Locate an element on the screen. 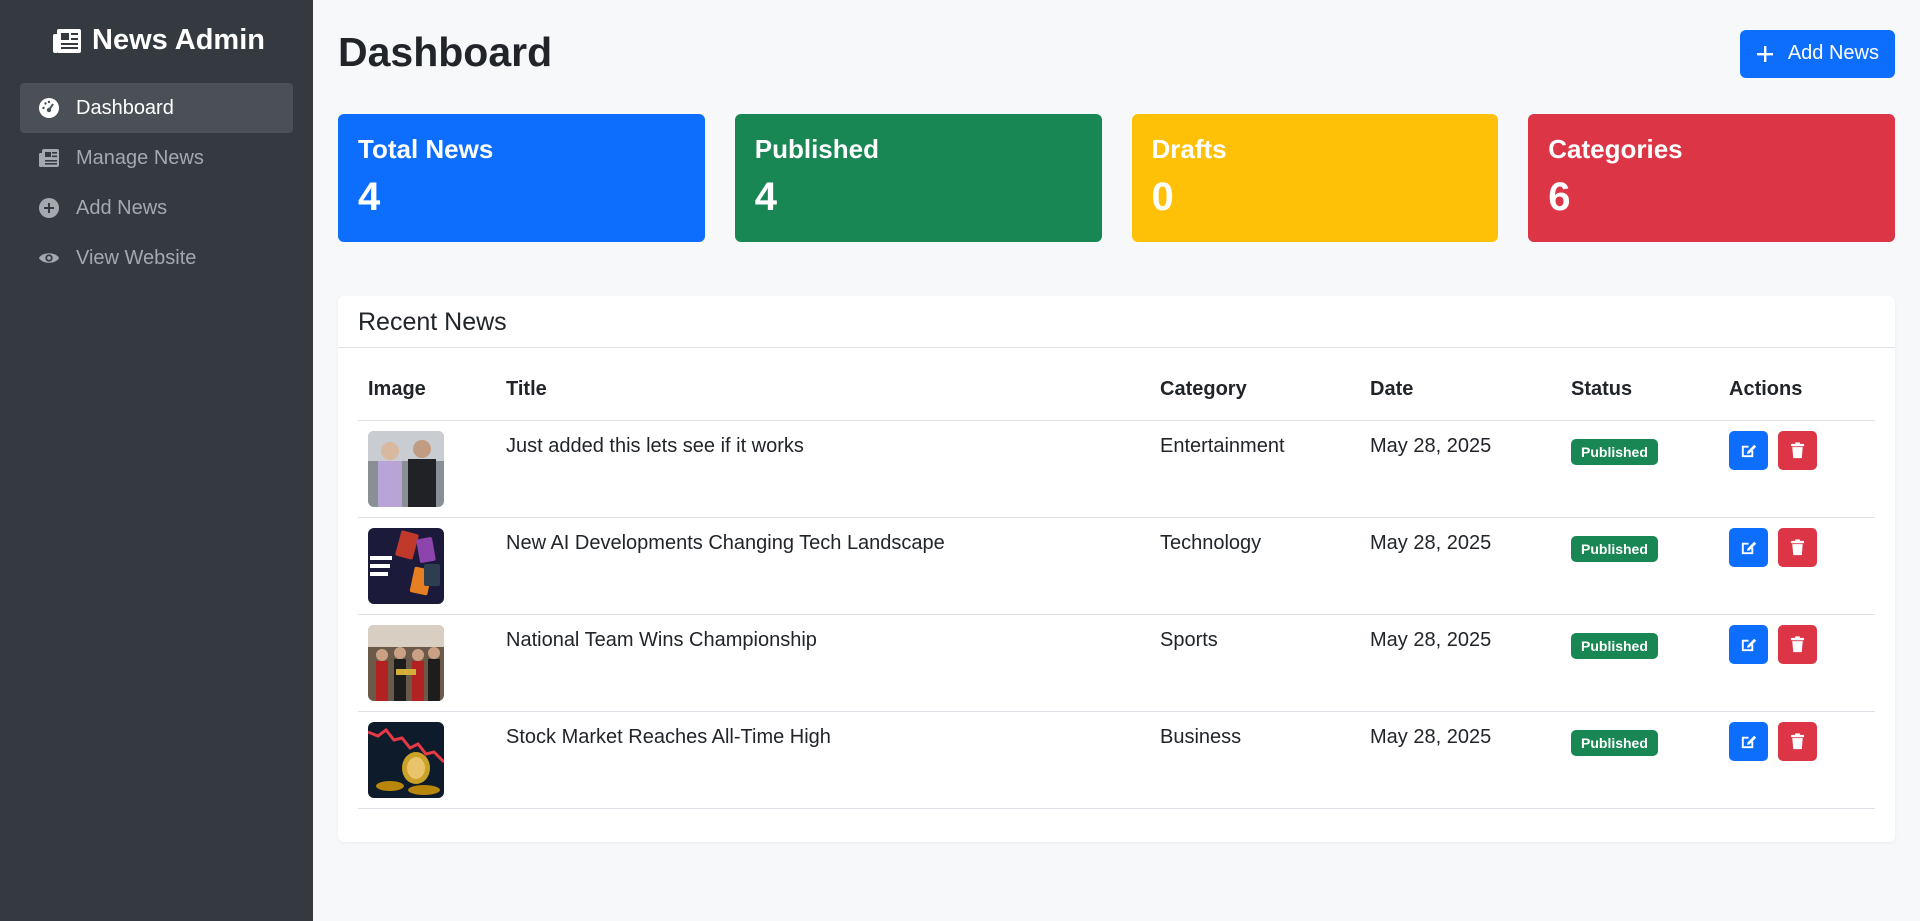 The image size is (1920, 921). plus-circle-icon is located at coordinates (49, 208).